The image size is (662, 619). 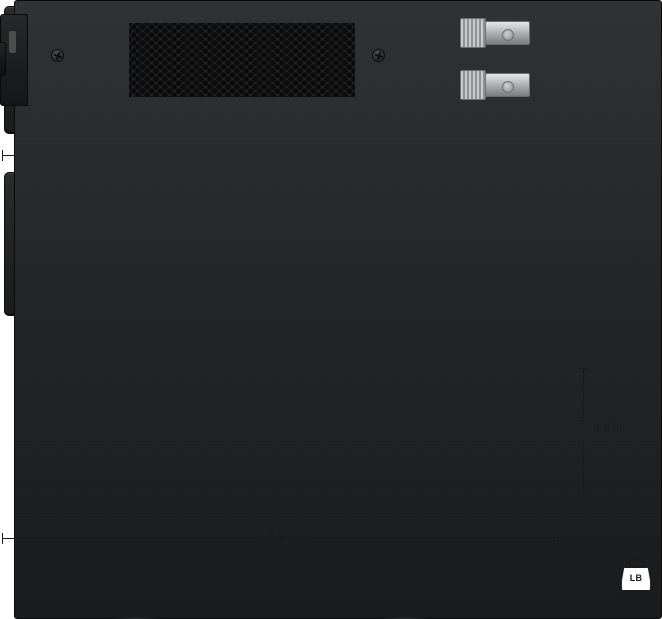 I want to click on side-xlr-latch, so click(x=12, y=42).